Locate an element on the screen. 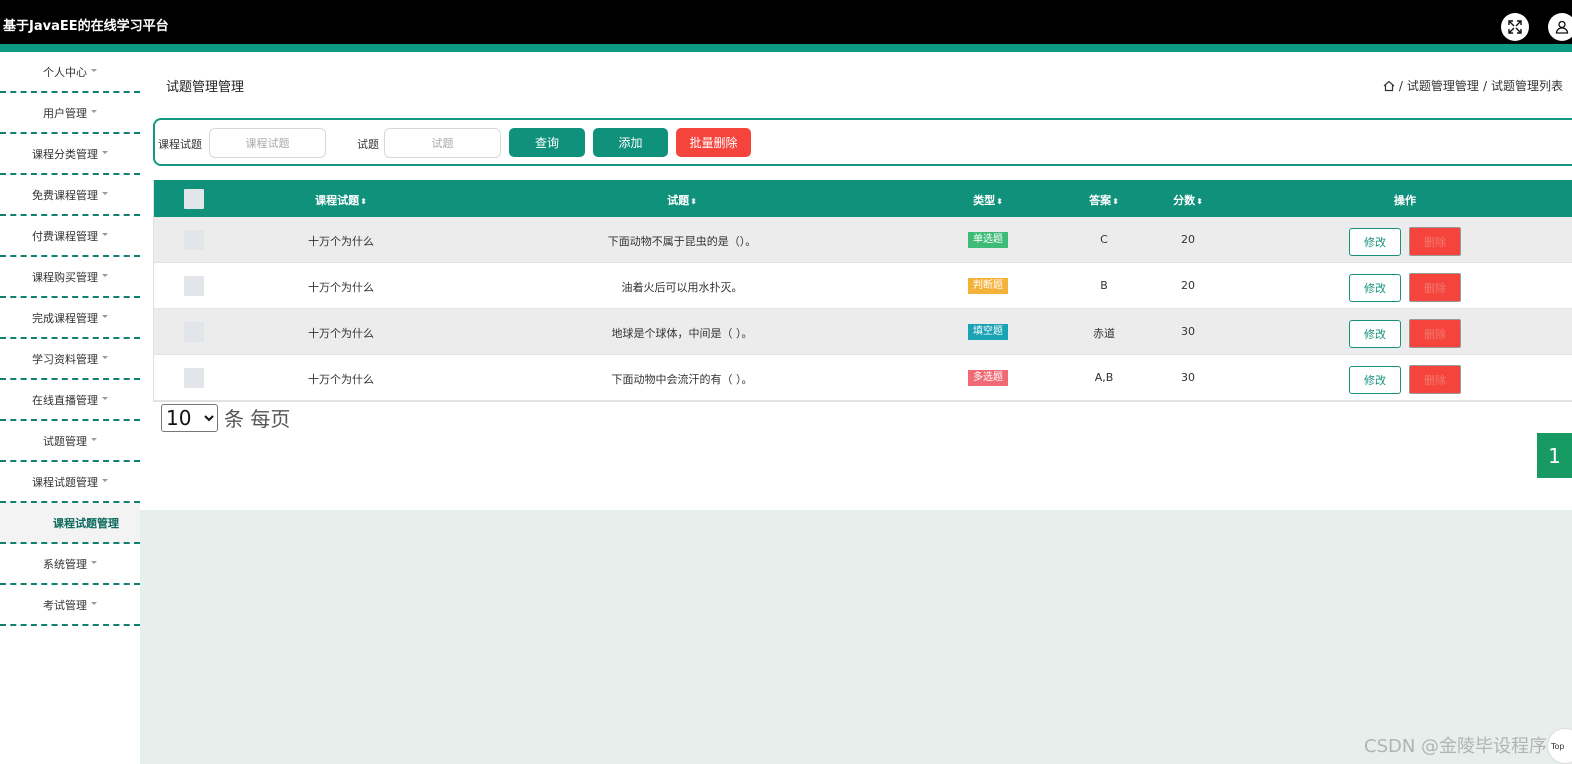 The height and width of the screenshot is (764, 1572). sidebar-item-questions: 试题管理 is located at coordinates (70, 441).